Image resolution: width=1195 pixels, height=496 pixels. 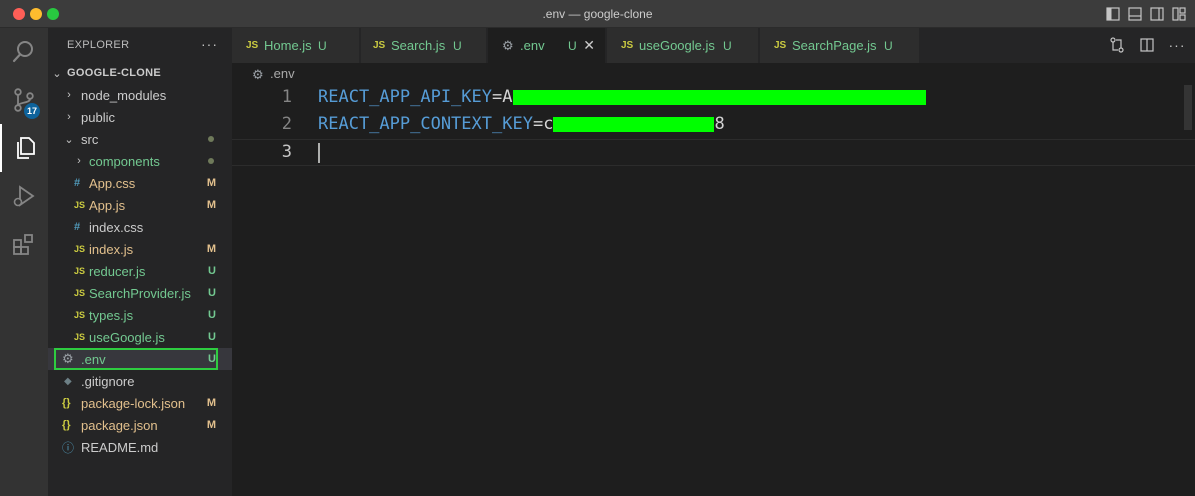 I want to click on tree-item-node-modules: › node_modules, so click(x=140, y=95).